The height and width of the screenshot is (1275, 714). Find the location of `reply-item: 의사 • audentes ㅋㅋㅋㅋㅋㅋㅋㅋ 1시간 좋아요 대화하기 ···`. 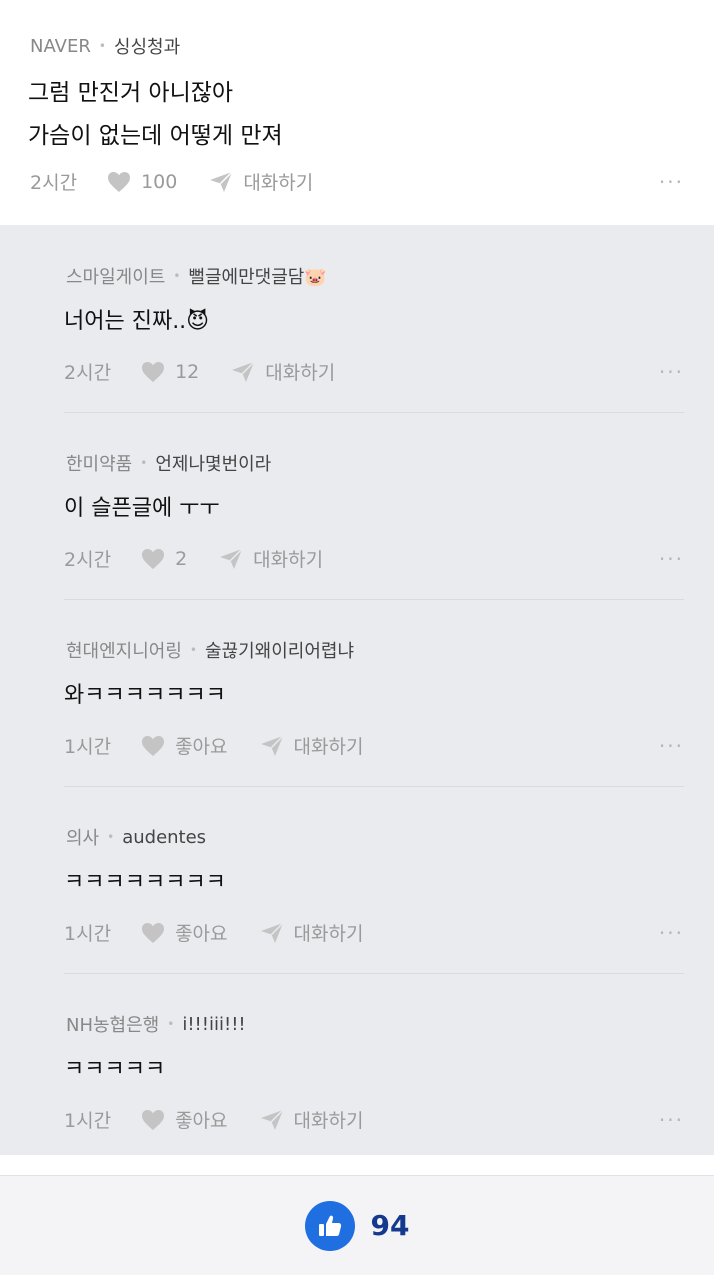

reply-item: 의사 • audentes ㅋㅋㅋㅋㅋㅋㅋㅋ 1시간 좋아요 대화하기 ··· is located at coordinates (374, 879).